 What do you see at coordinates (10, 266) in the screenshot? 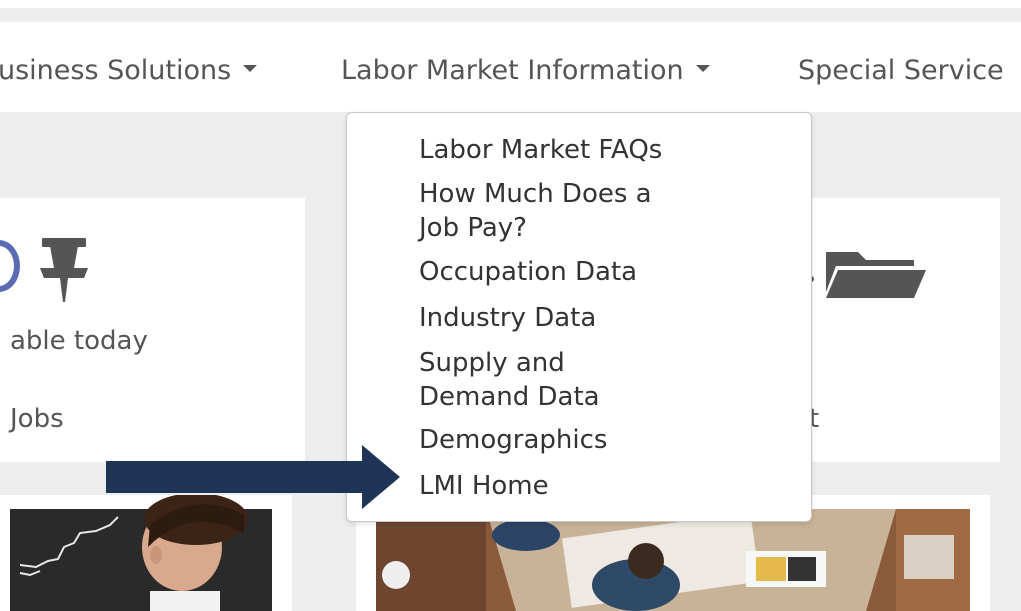
I see `circle-icon` at bounding box center [10, 266].